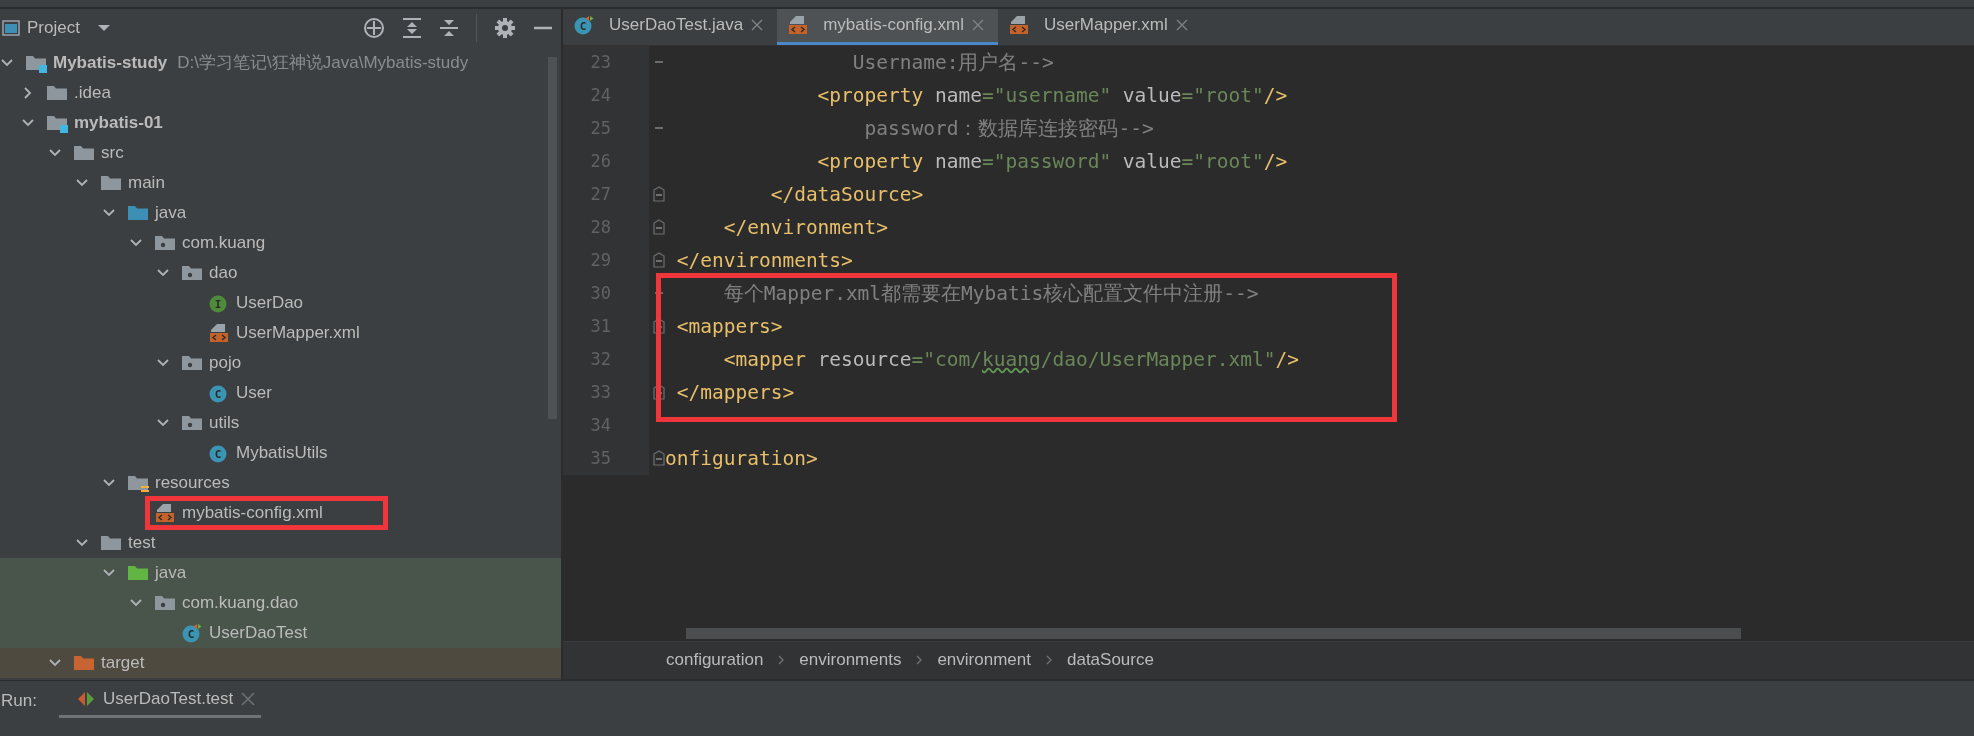  Describe the element at coordinates (258, 632) in the screenshot. I see `tree-item-label: UserDaoTest` at that location.